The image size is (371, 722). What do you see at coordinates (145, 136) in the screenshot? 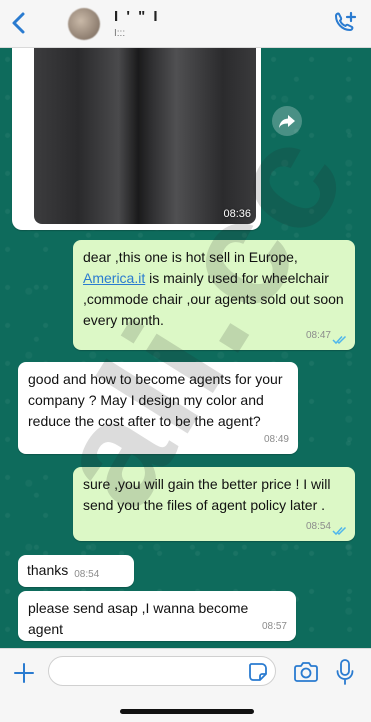
I see `message-photo` at bounding box center [145, 136].